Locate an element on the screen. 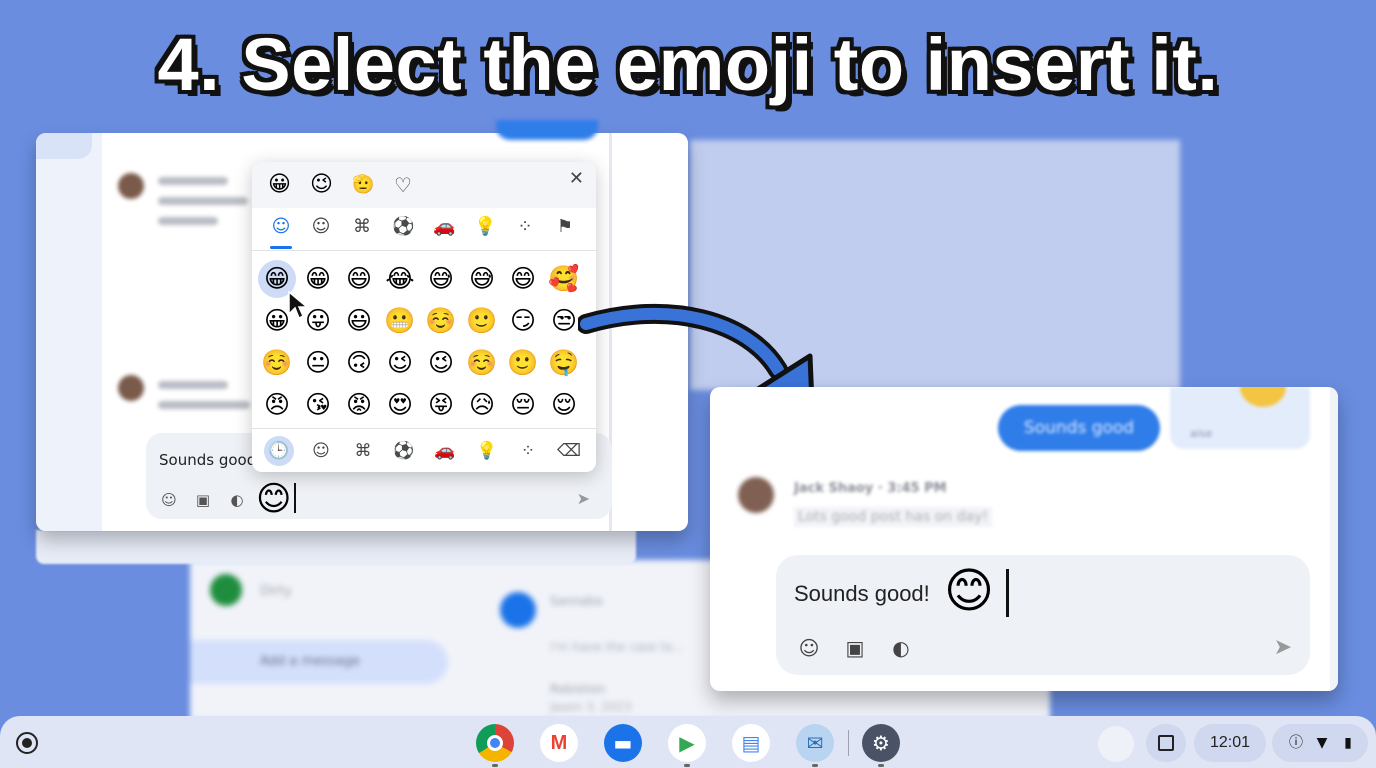  info-icon: ⓘ is located at coordinates (1296, 743).